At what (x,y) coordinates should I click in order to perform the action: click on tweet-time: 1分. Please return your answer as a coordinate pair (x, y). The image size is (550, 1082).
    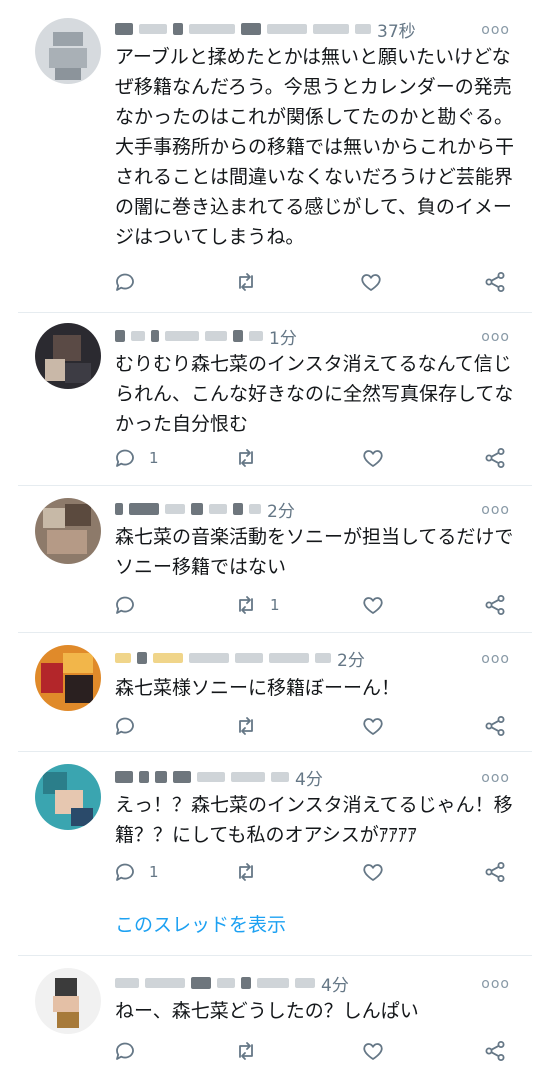
    Looking at the image, I should click on (283, 336).